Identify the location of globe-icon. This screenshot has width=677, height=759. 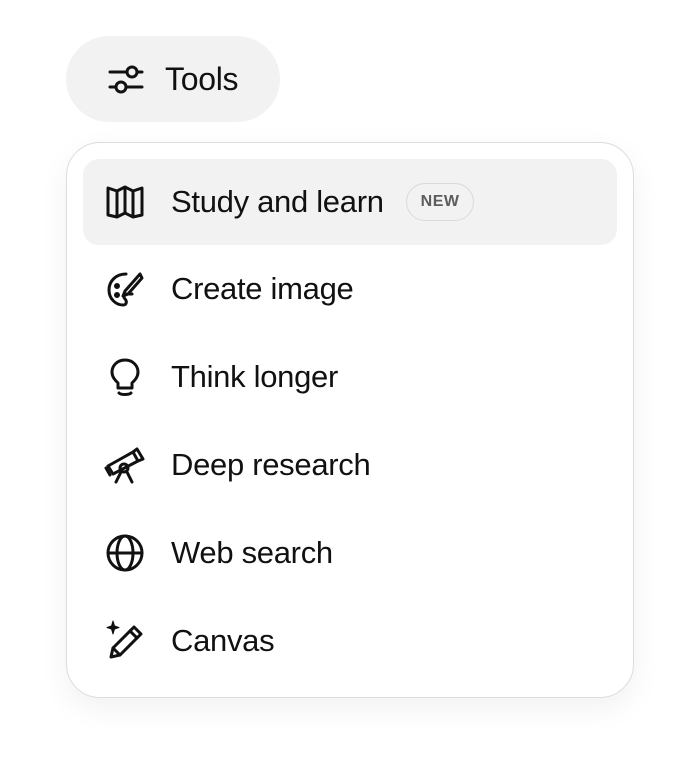
(125, 553).